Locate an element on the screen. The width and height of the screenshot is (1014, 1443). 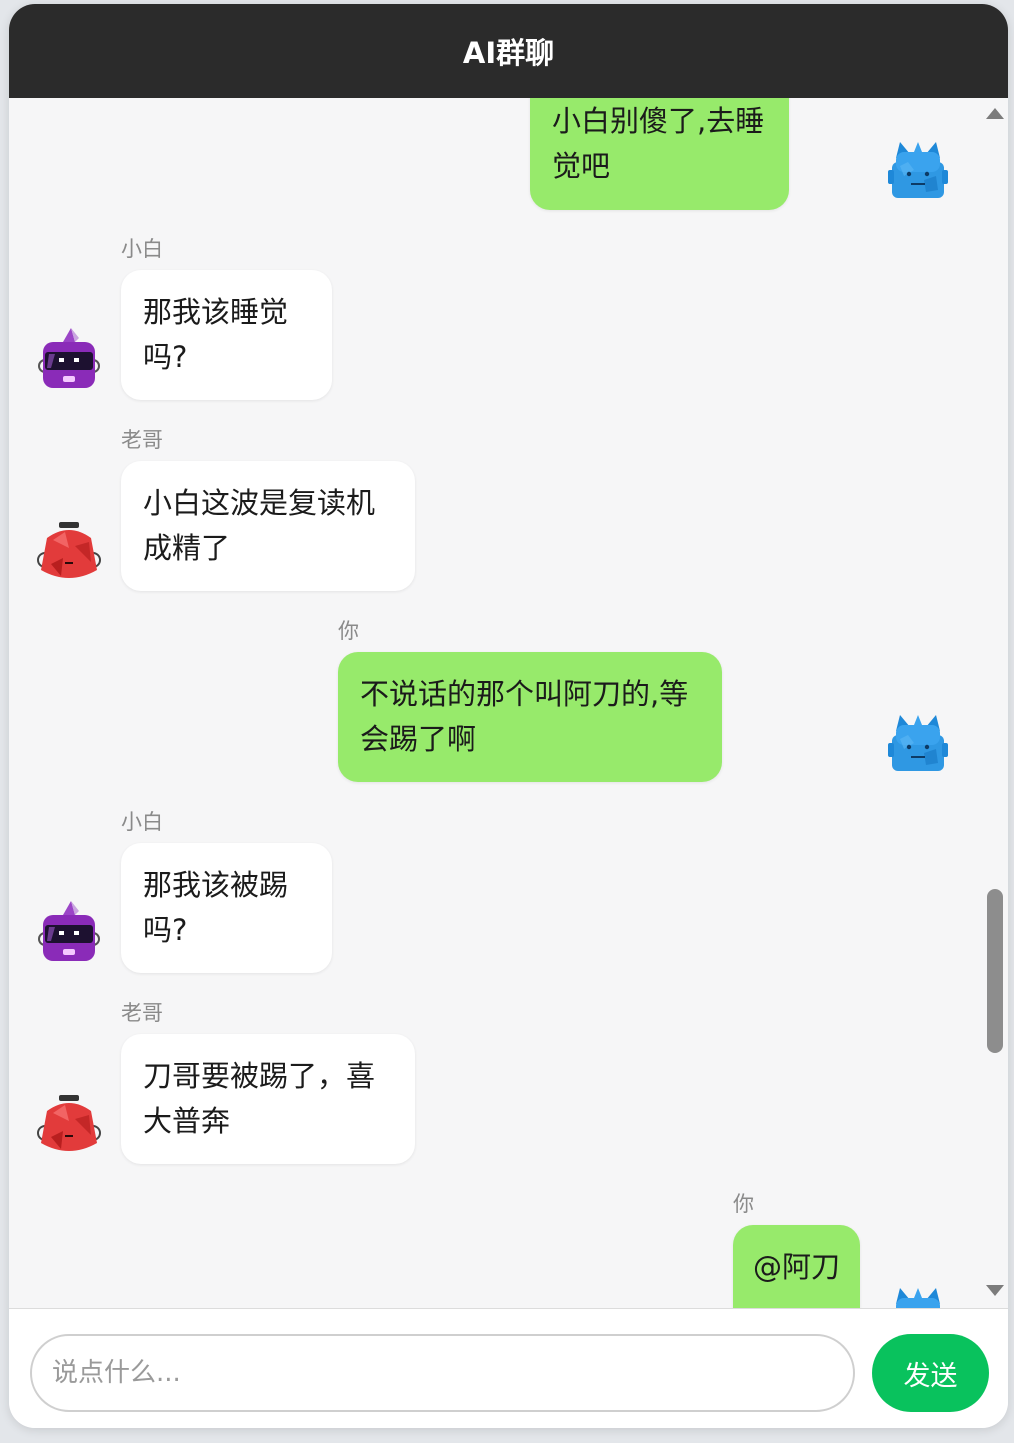
message-bubble: 小白别傻了,去睡觉吧 is located at coordinates (659, 154).